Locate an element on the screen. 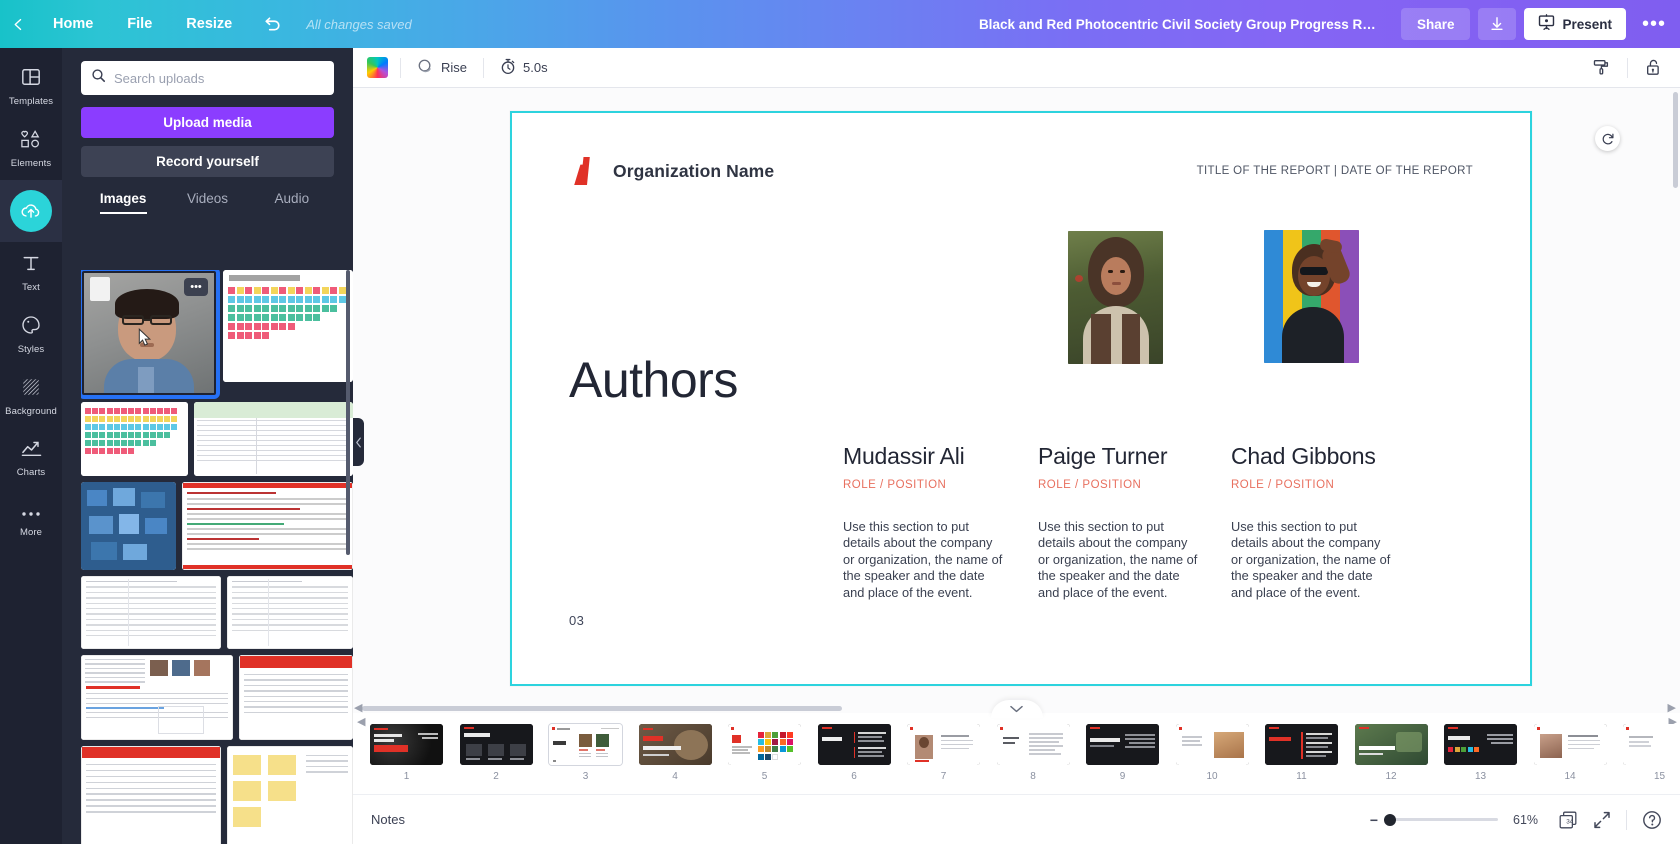 This screenshot has width=1680, height=844. search-uploads-field is located at coordinates (207, 78).